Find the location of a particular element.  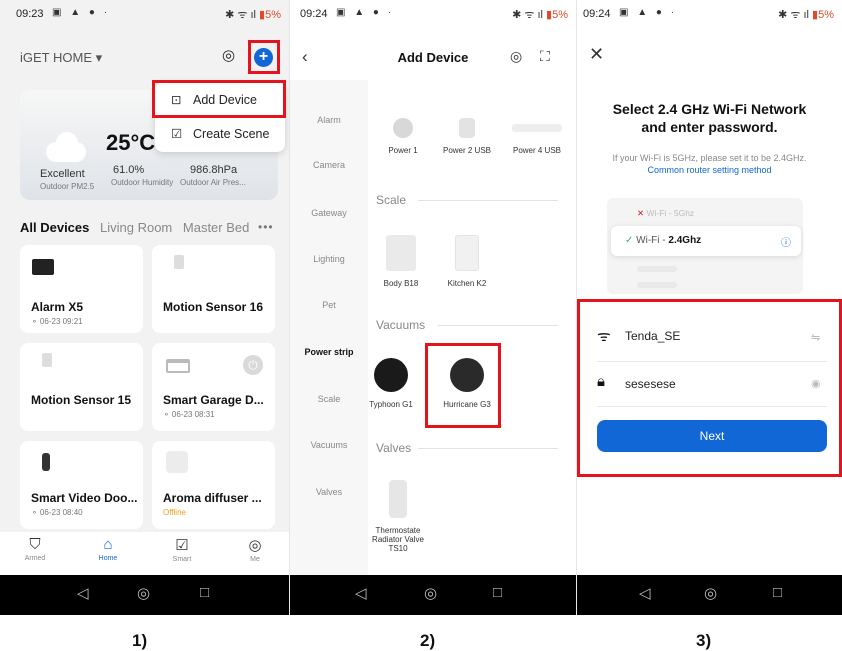

kitchen-scale-image is located at coordinates (467, 253).